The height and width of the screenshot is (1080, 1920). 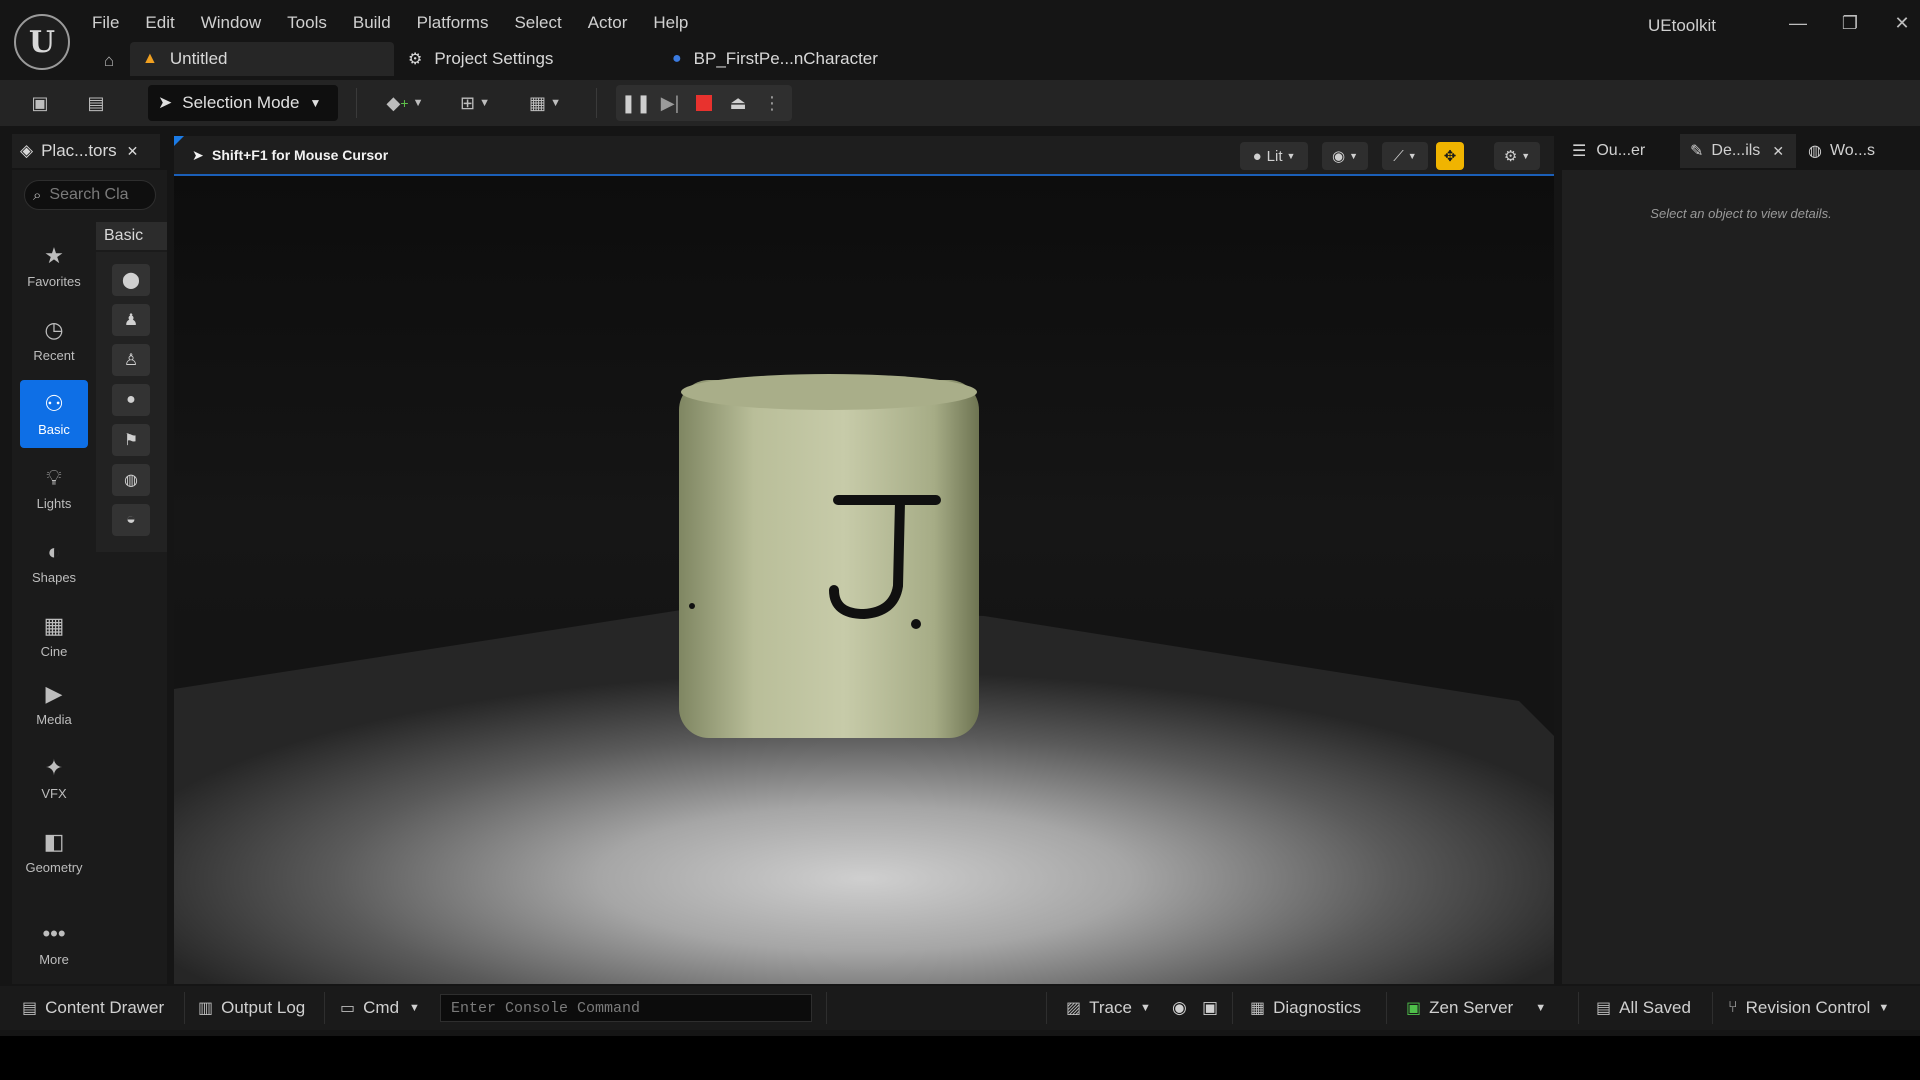 I want to click on place-actors-tab: ◈ Plac...tors ✕, so click(x=86, y=151).